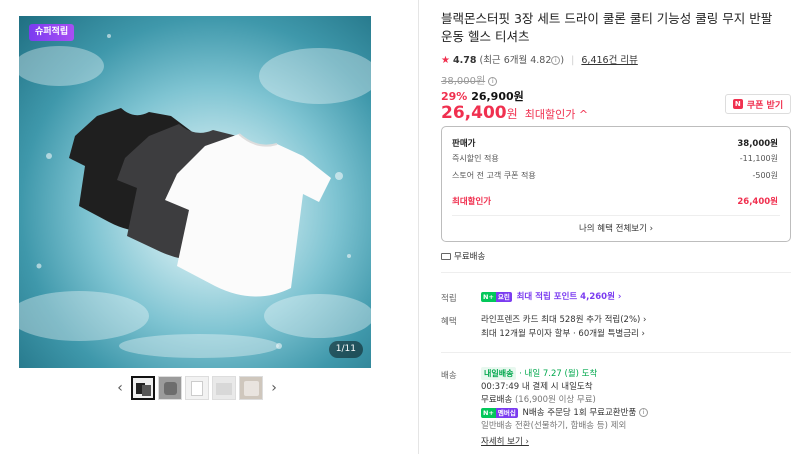 The image size is (800, 454). I want to click on badge-p: 멤버십, so click(506, 412).